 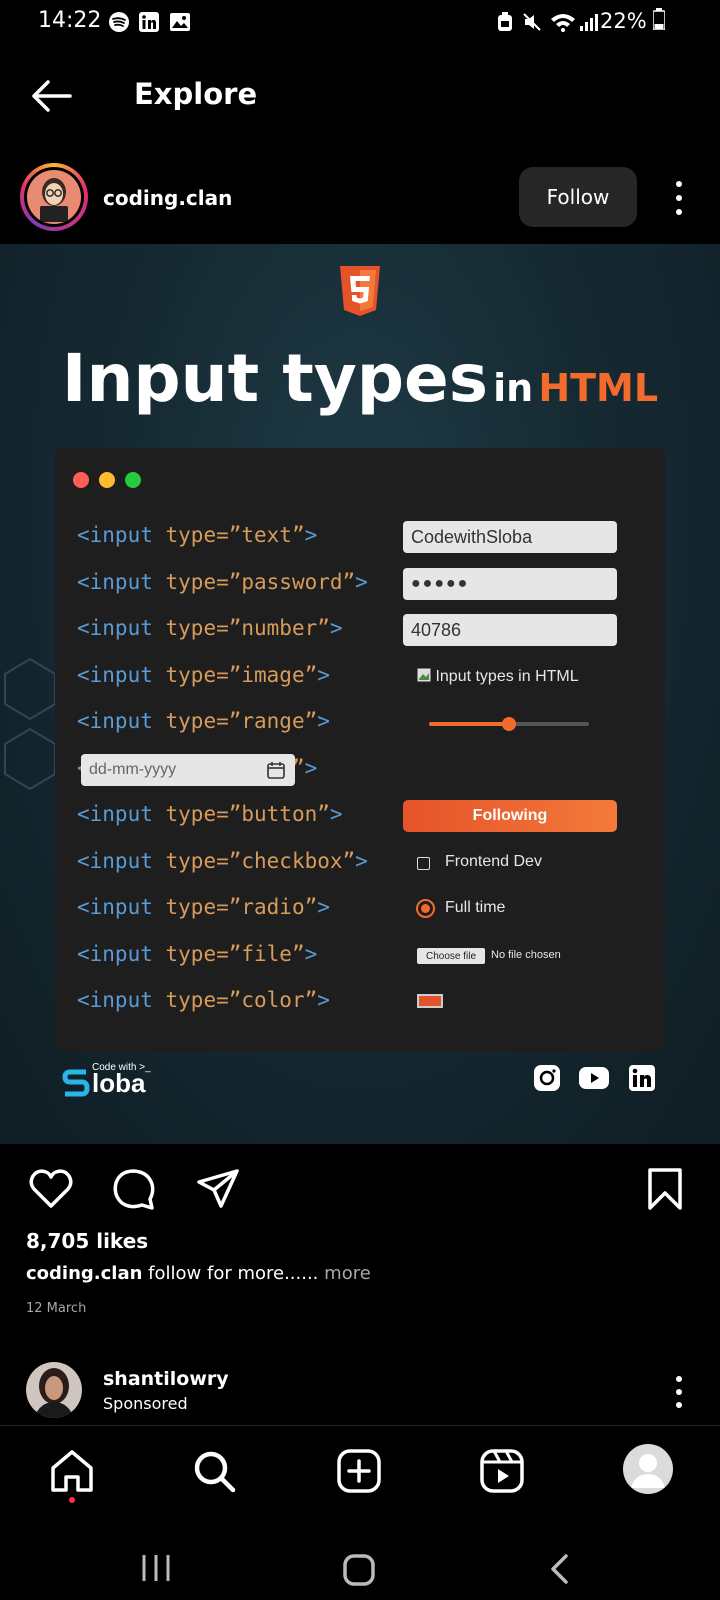 I want to click on recent-apps-icon, so click(x=156, y=1568).